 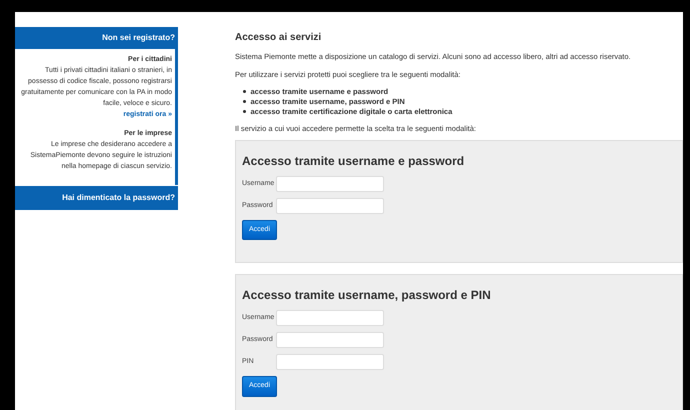 I want to click on panel-title: Accesso tramite username e password, so click(x=354, y=161).